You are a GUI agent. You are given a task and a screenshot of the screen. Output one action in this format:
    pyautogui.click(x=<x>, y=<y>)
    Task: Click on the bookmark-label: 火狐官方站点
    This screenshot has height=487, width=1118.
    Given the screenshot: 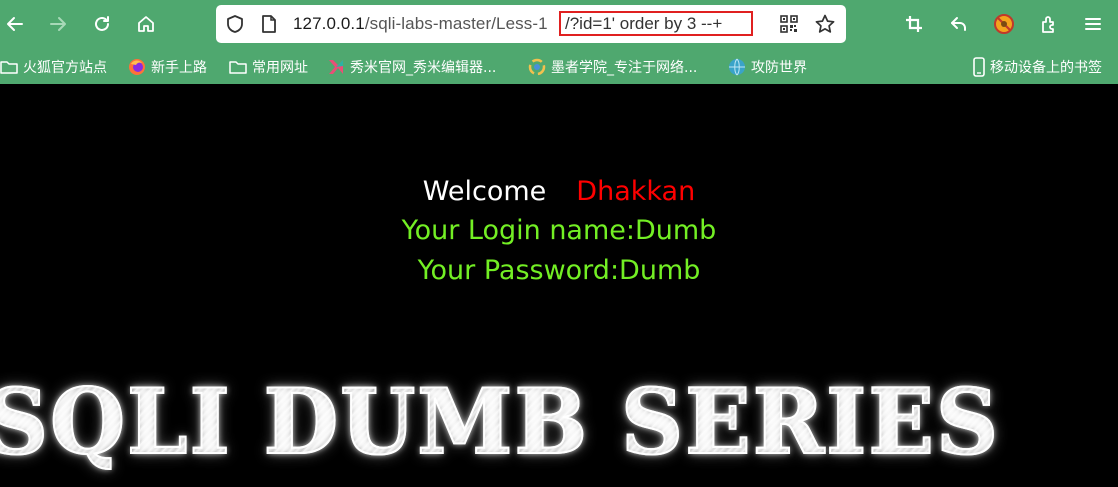 What is the action you would take?
    pyautogui.click(x=65, y=68)
    